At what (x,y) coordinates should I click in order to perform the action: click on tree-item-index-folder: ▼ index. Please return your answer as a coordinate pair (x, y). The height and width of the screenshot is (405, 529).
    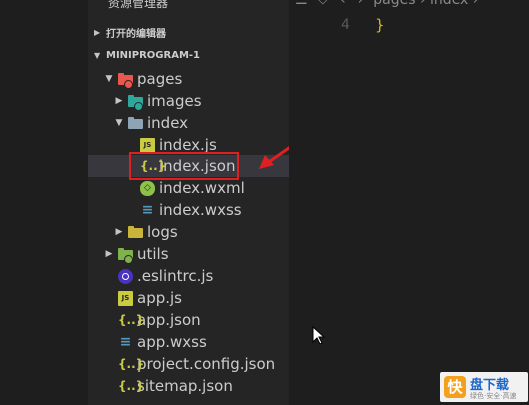
    Looking at the image, I should click on (201, 123).